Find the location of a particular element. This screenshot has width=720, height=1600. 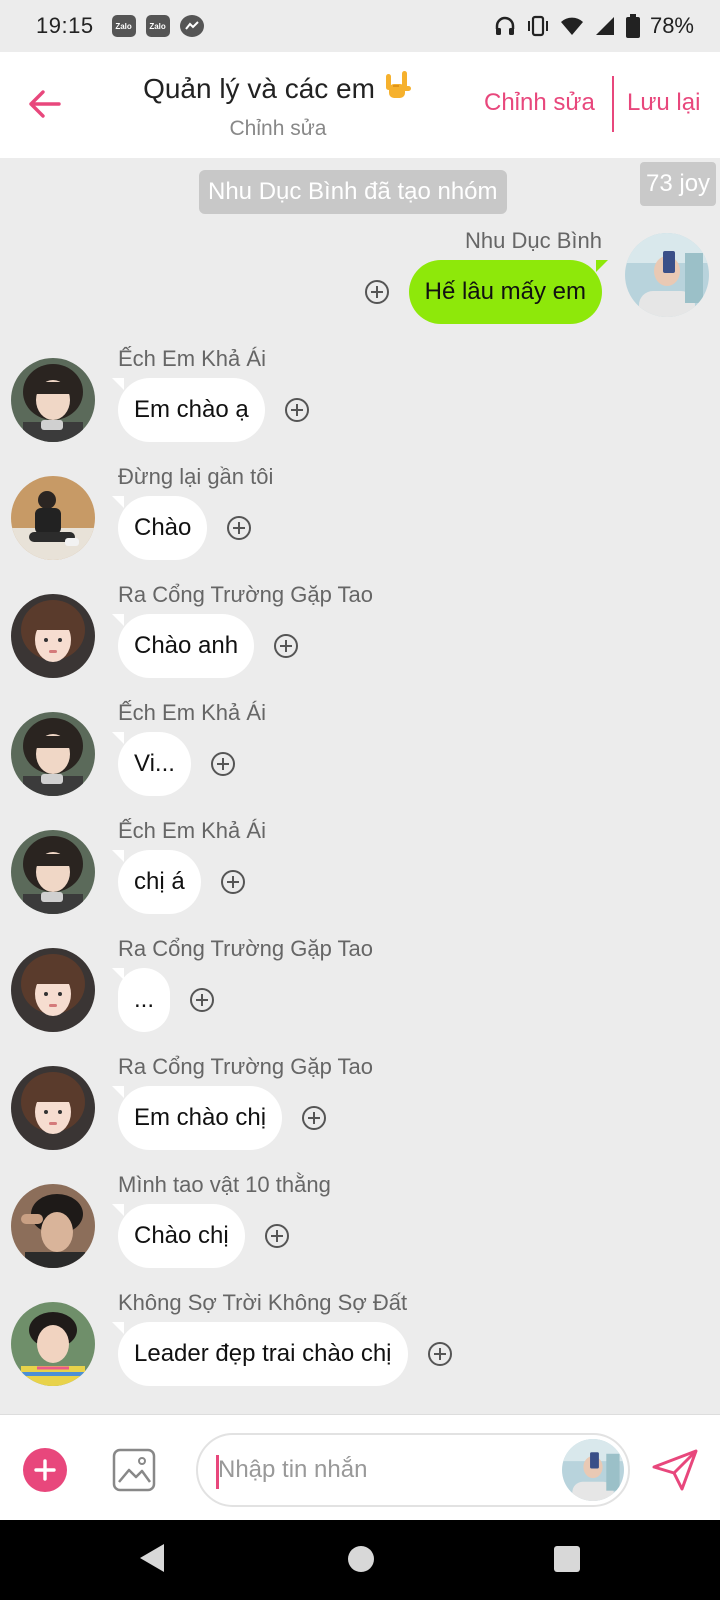

back-button is located at coordinates (44, 104).